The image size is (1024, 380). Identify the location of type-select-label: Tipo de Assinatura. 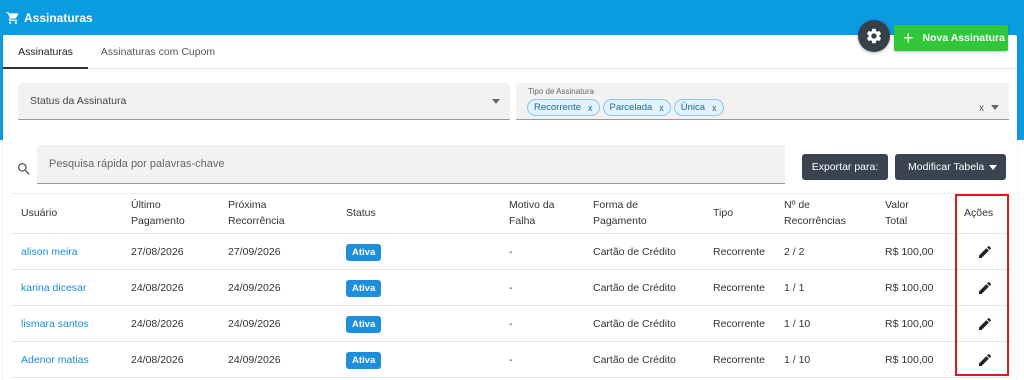
(561, 91).